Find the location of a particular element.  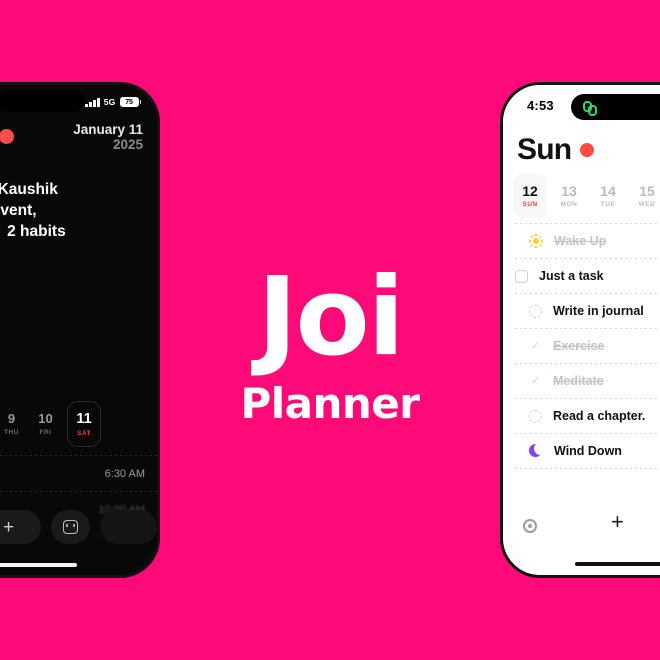

battery-icon: 75 is located at coordinates (130, 102).